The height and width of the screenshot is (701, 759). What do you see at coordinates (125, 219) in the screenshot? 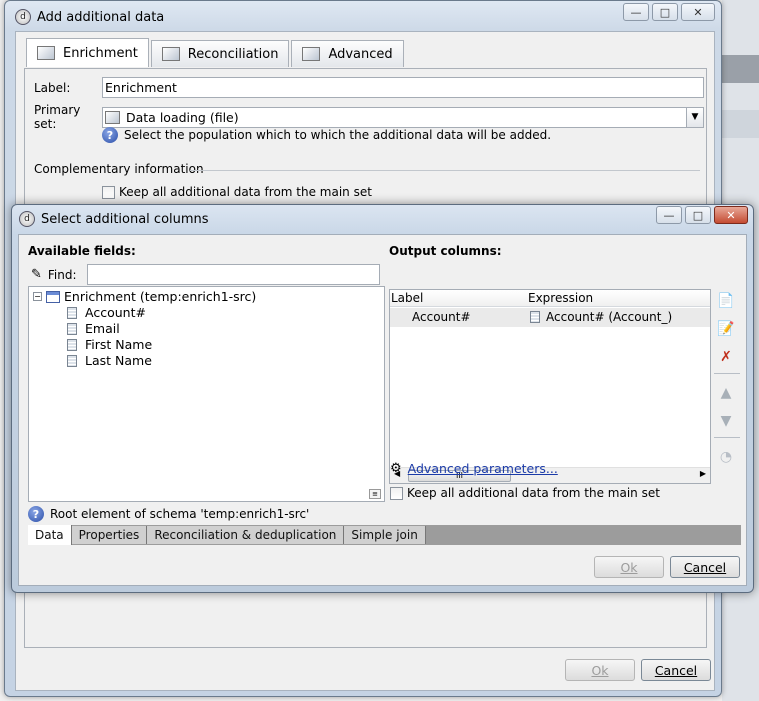
I see `dialog-title: Select additional columns` at bounding box center [125, 219].